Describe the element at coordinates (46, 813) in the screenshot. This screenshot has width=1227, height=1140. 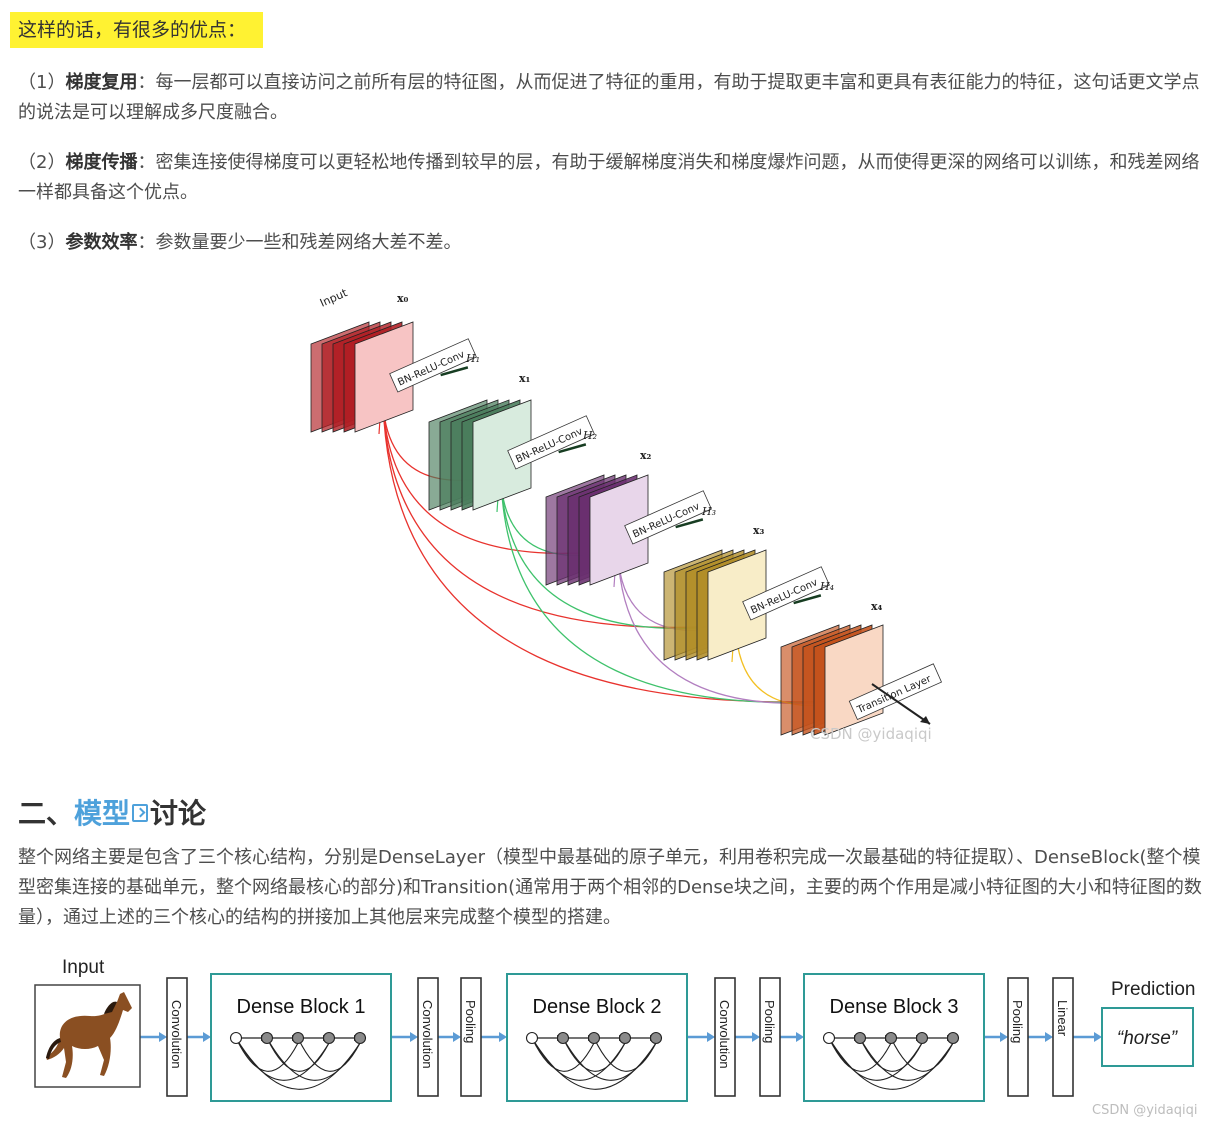
I see `section-prefix: 二、` at that location.